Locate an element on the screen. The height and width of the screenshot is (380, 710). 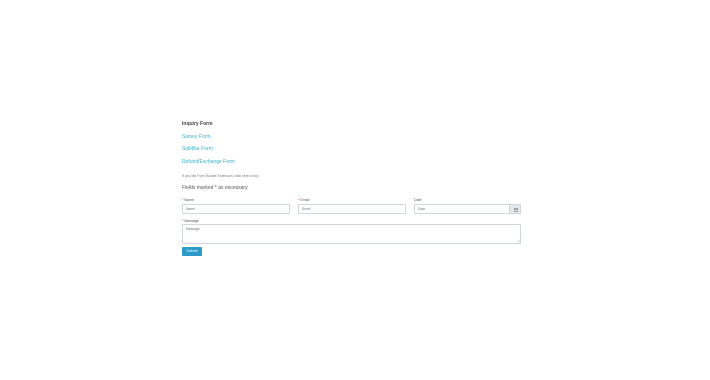
email-label-text: Email is located at coordinates (305, 200).